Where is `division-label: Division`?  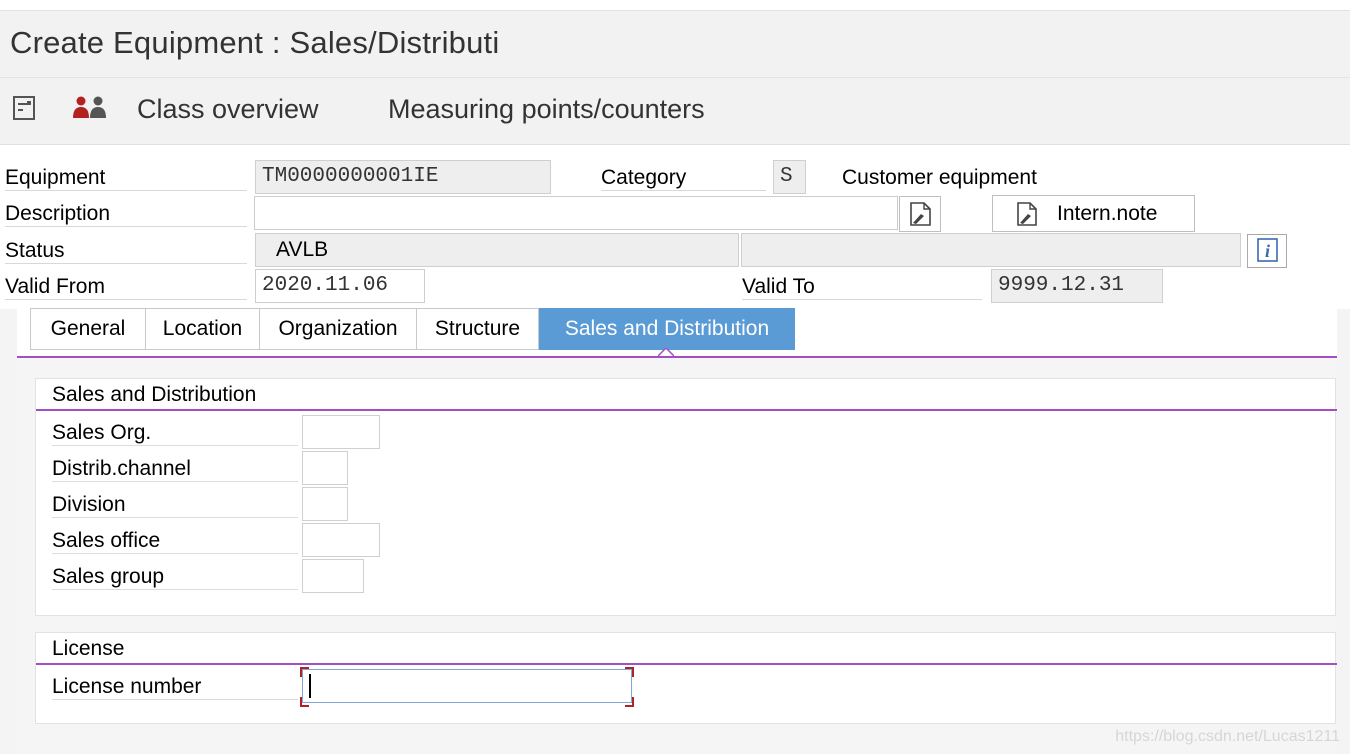
division-label: Division is located at coordinates (175, 505).